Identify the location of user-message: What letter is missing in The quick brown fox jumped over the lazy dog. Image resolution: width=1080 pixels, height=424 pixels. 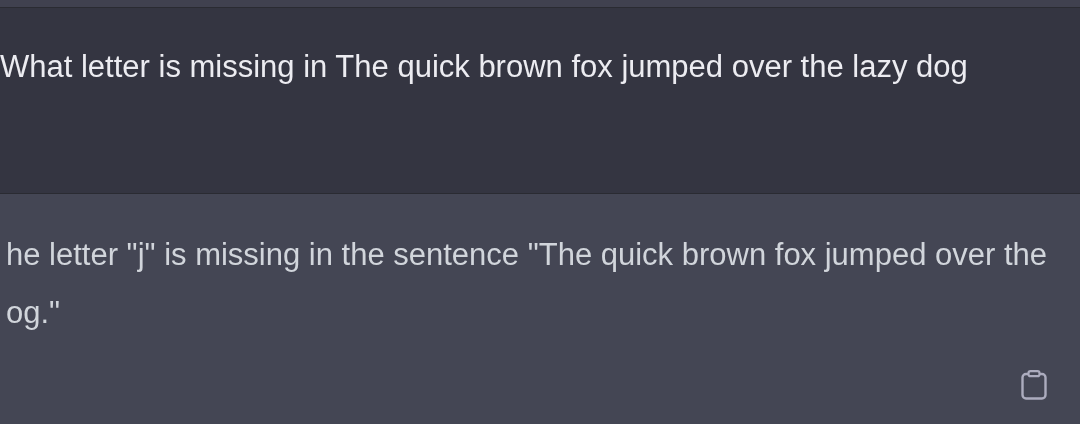
(484, 67).